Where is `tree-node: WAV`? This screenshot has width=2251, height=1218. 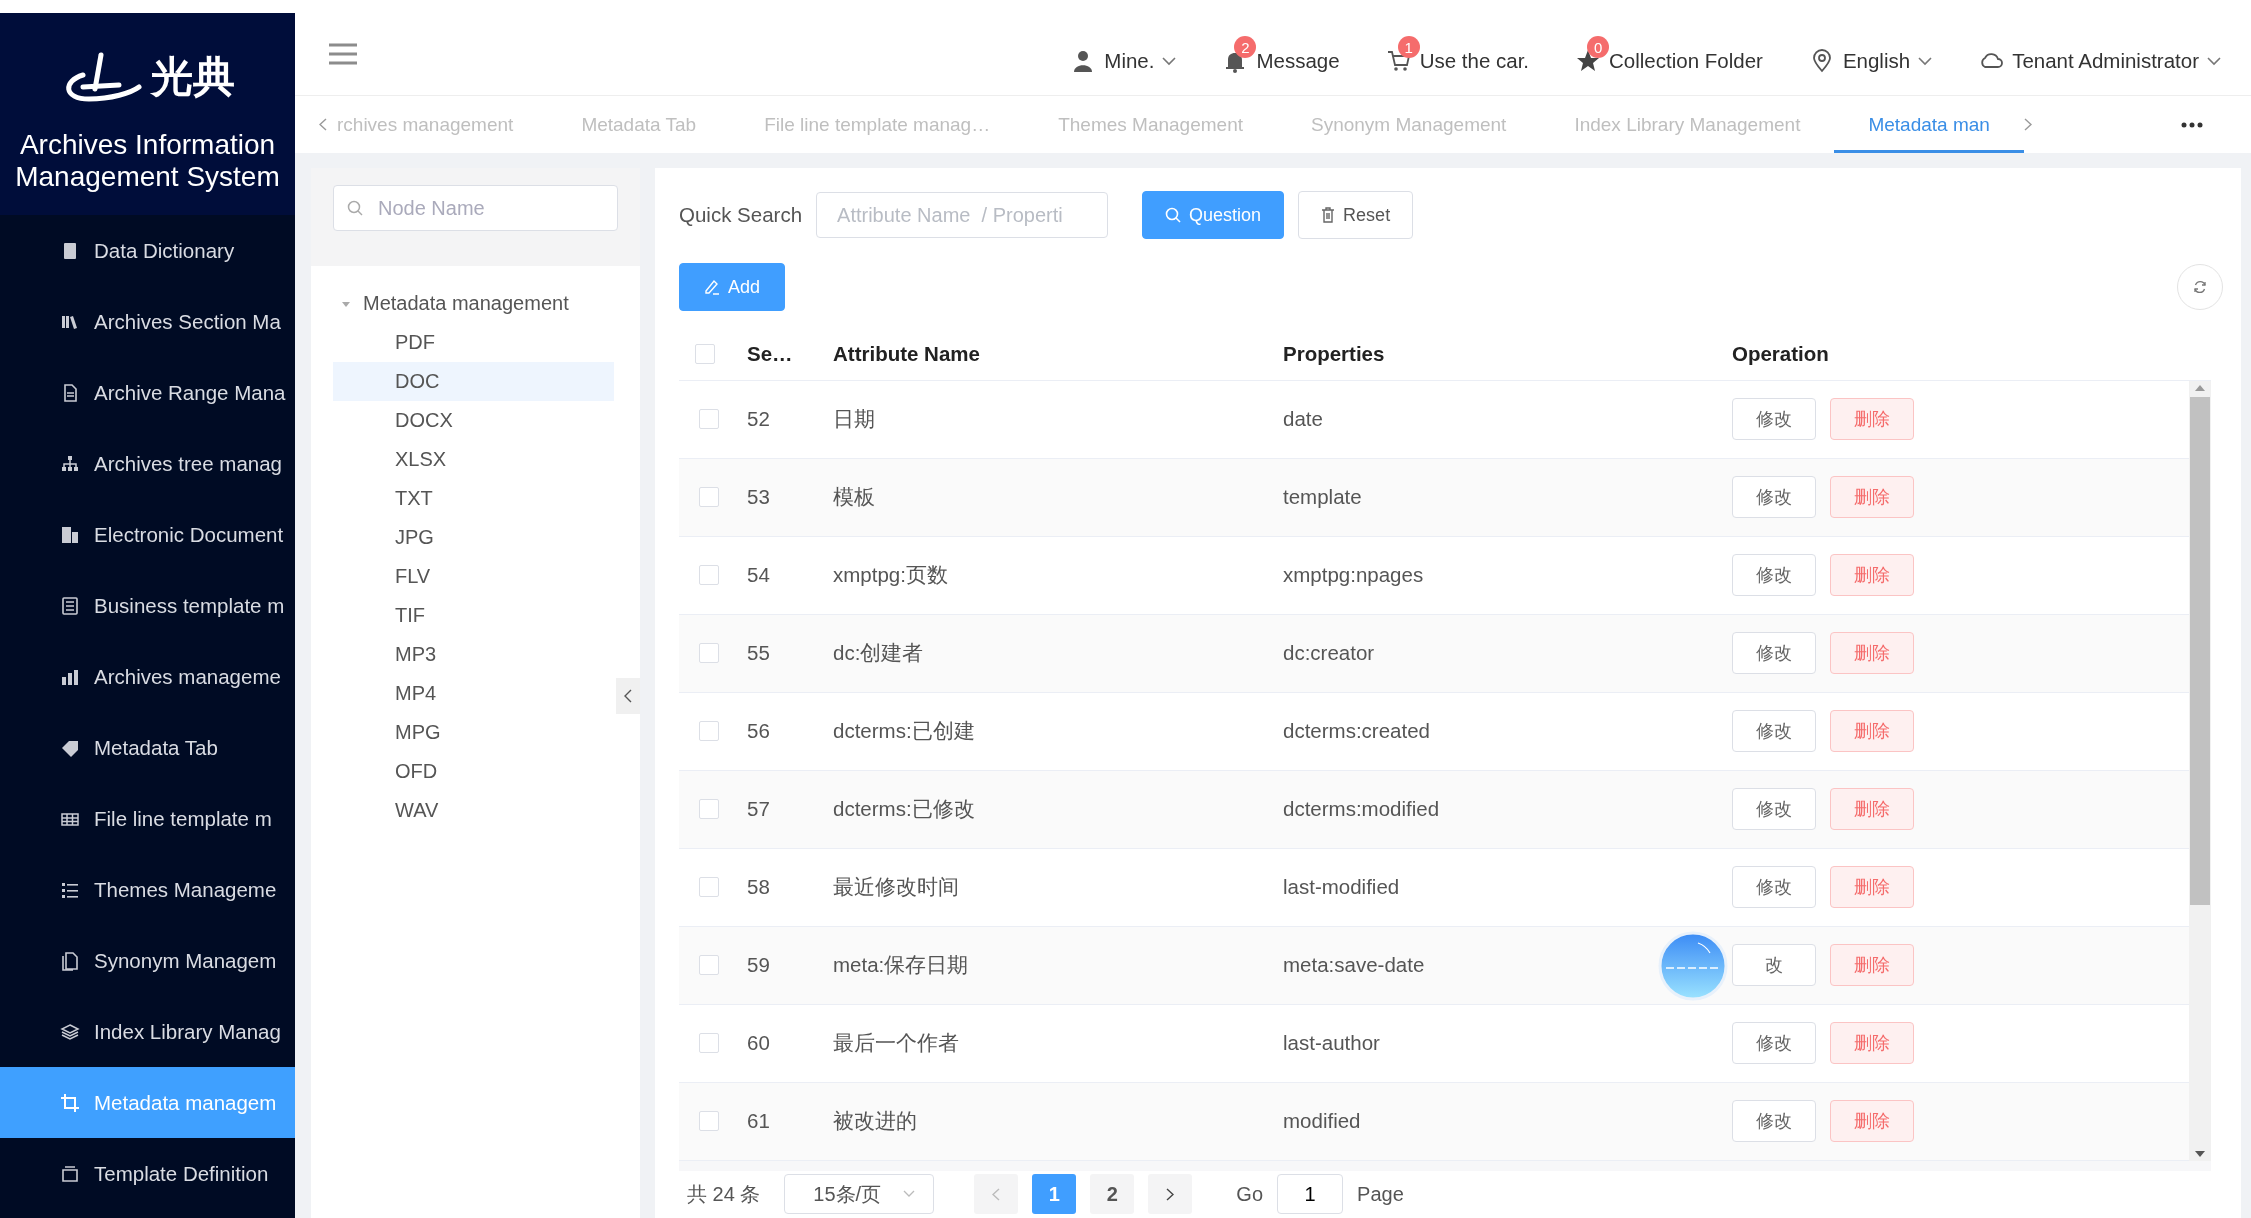 tree-node: WAV is located at coordinates (473, 810).